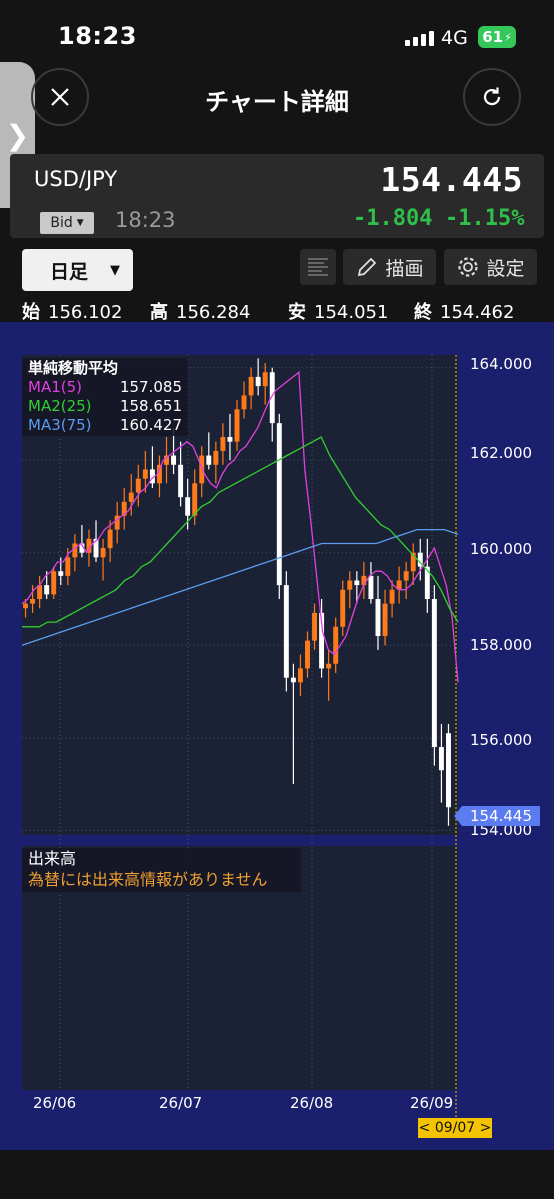  What do you see at coordinates (501, 549) in the screenshot?
I see `y-tick-label: 160.000` at bounding box center [501, 549].